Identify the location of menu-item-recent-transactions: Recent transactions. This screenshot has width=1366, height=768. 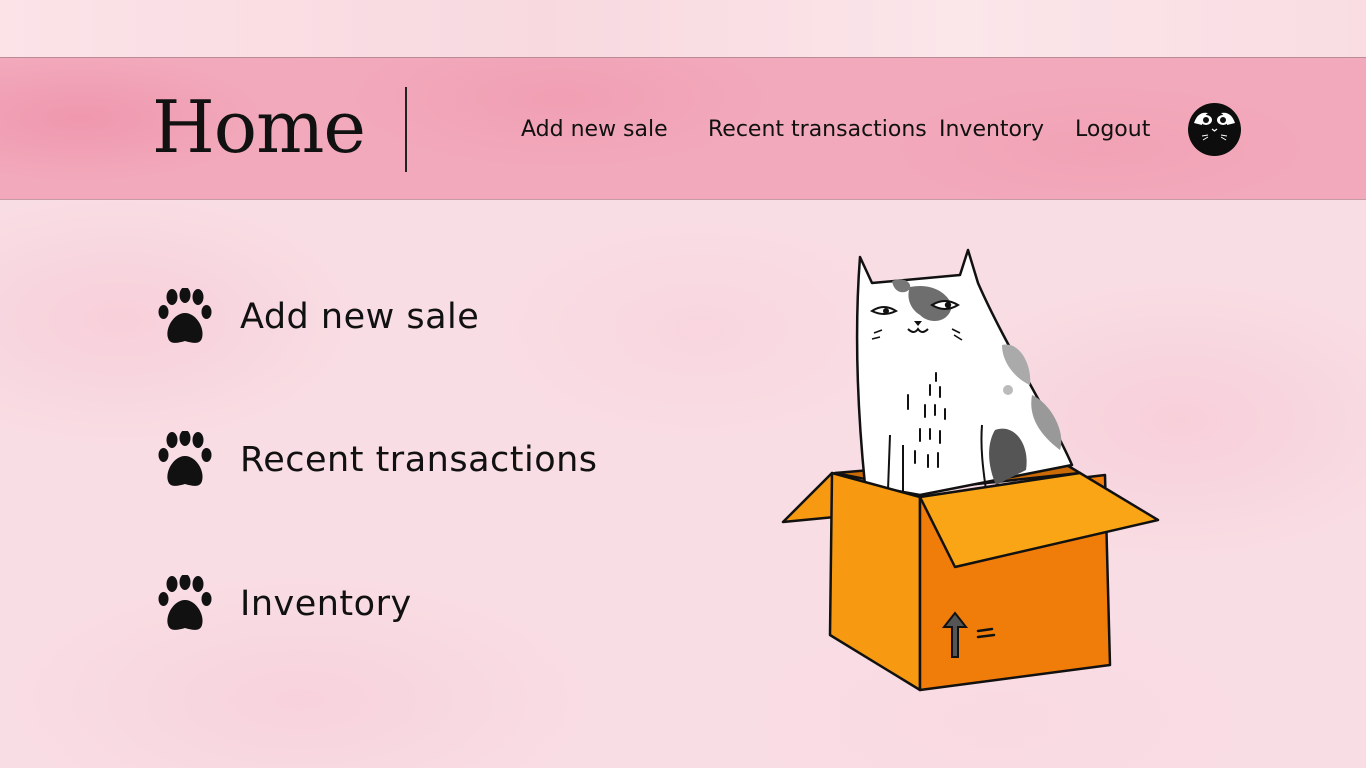
(377, 461).